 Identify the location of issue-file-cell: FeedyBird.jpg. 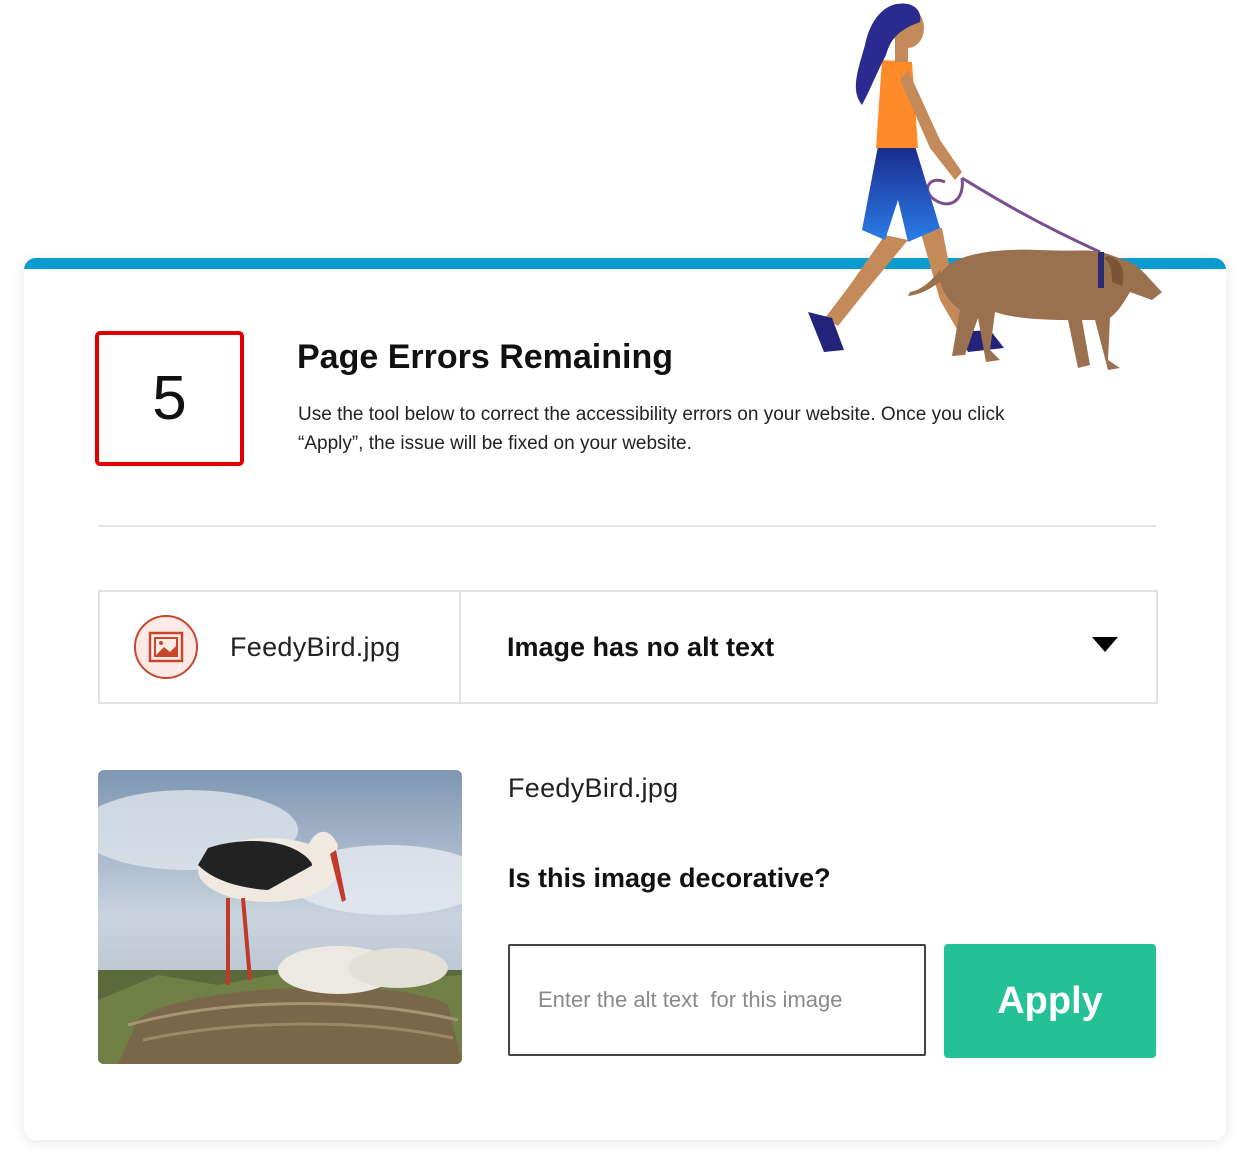
(280, 647).